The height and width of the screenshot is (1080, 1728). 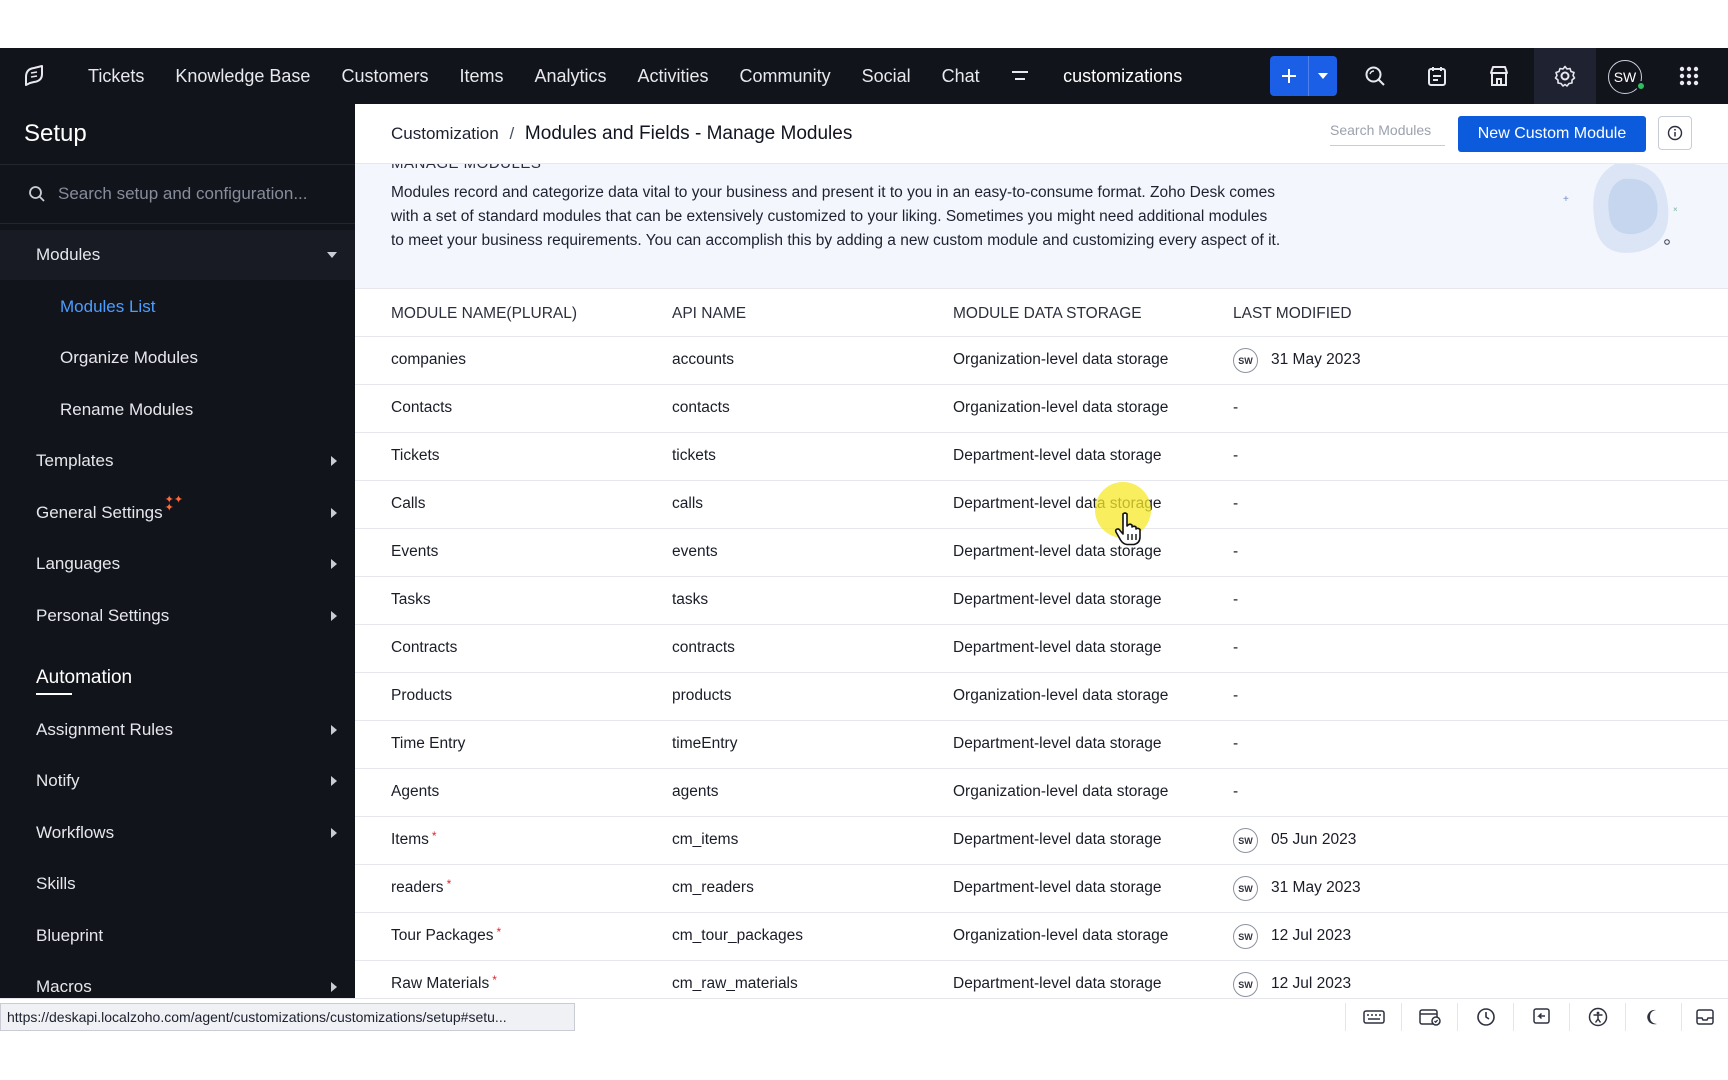 I want to click on tab-social: Social, so click(x=886, y=76).